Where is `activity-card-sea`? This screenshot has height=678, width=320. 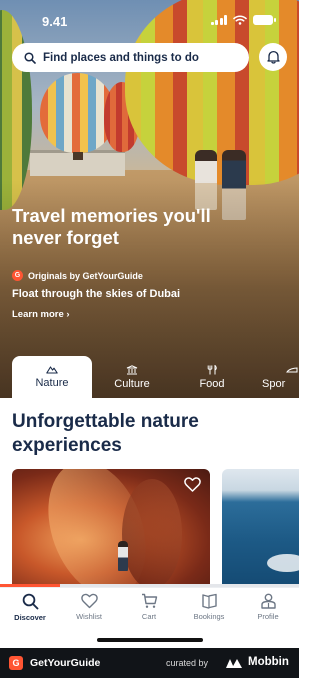 activity-card-sea is located at coordinates (260, 528).